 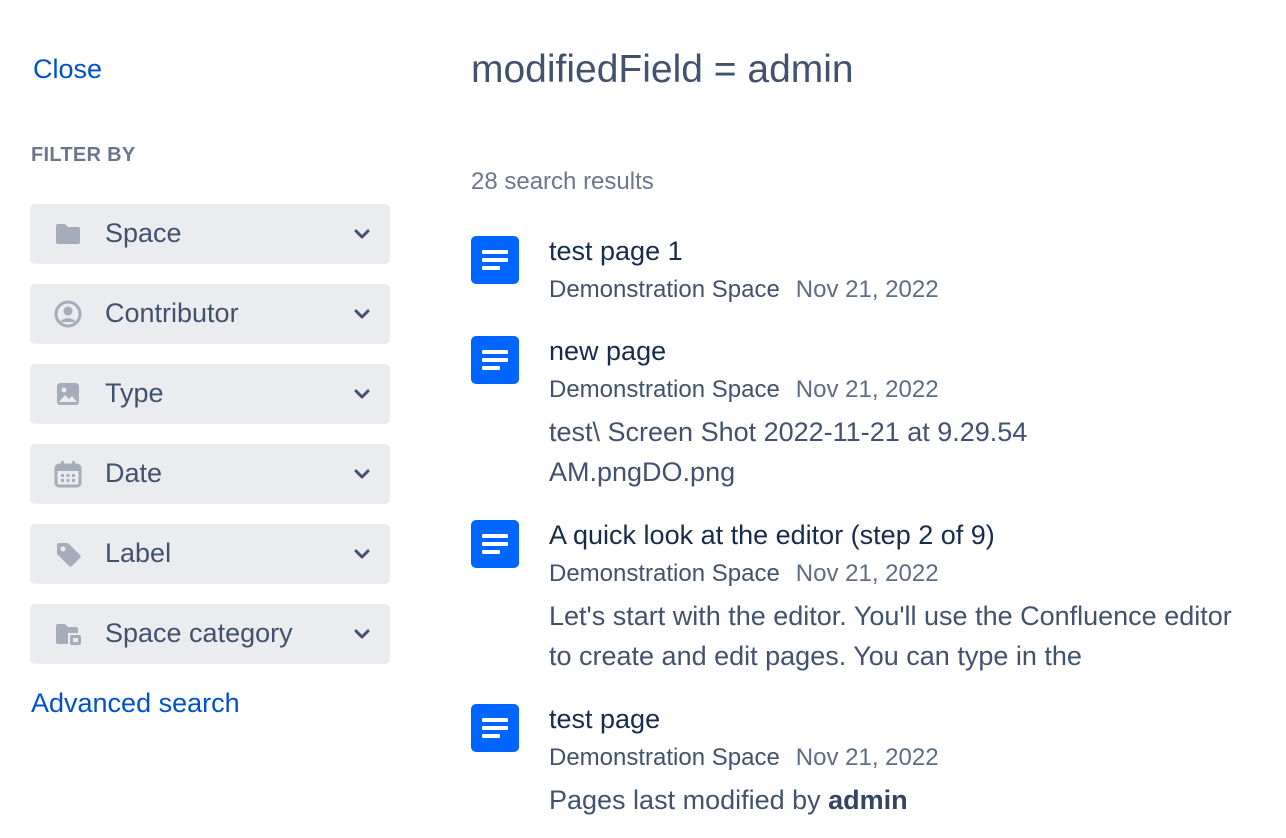 I want to click on excerpt-highlight: admin, so click(x=868, y=800).